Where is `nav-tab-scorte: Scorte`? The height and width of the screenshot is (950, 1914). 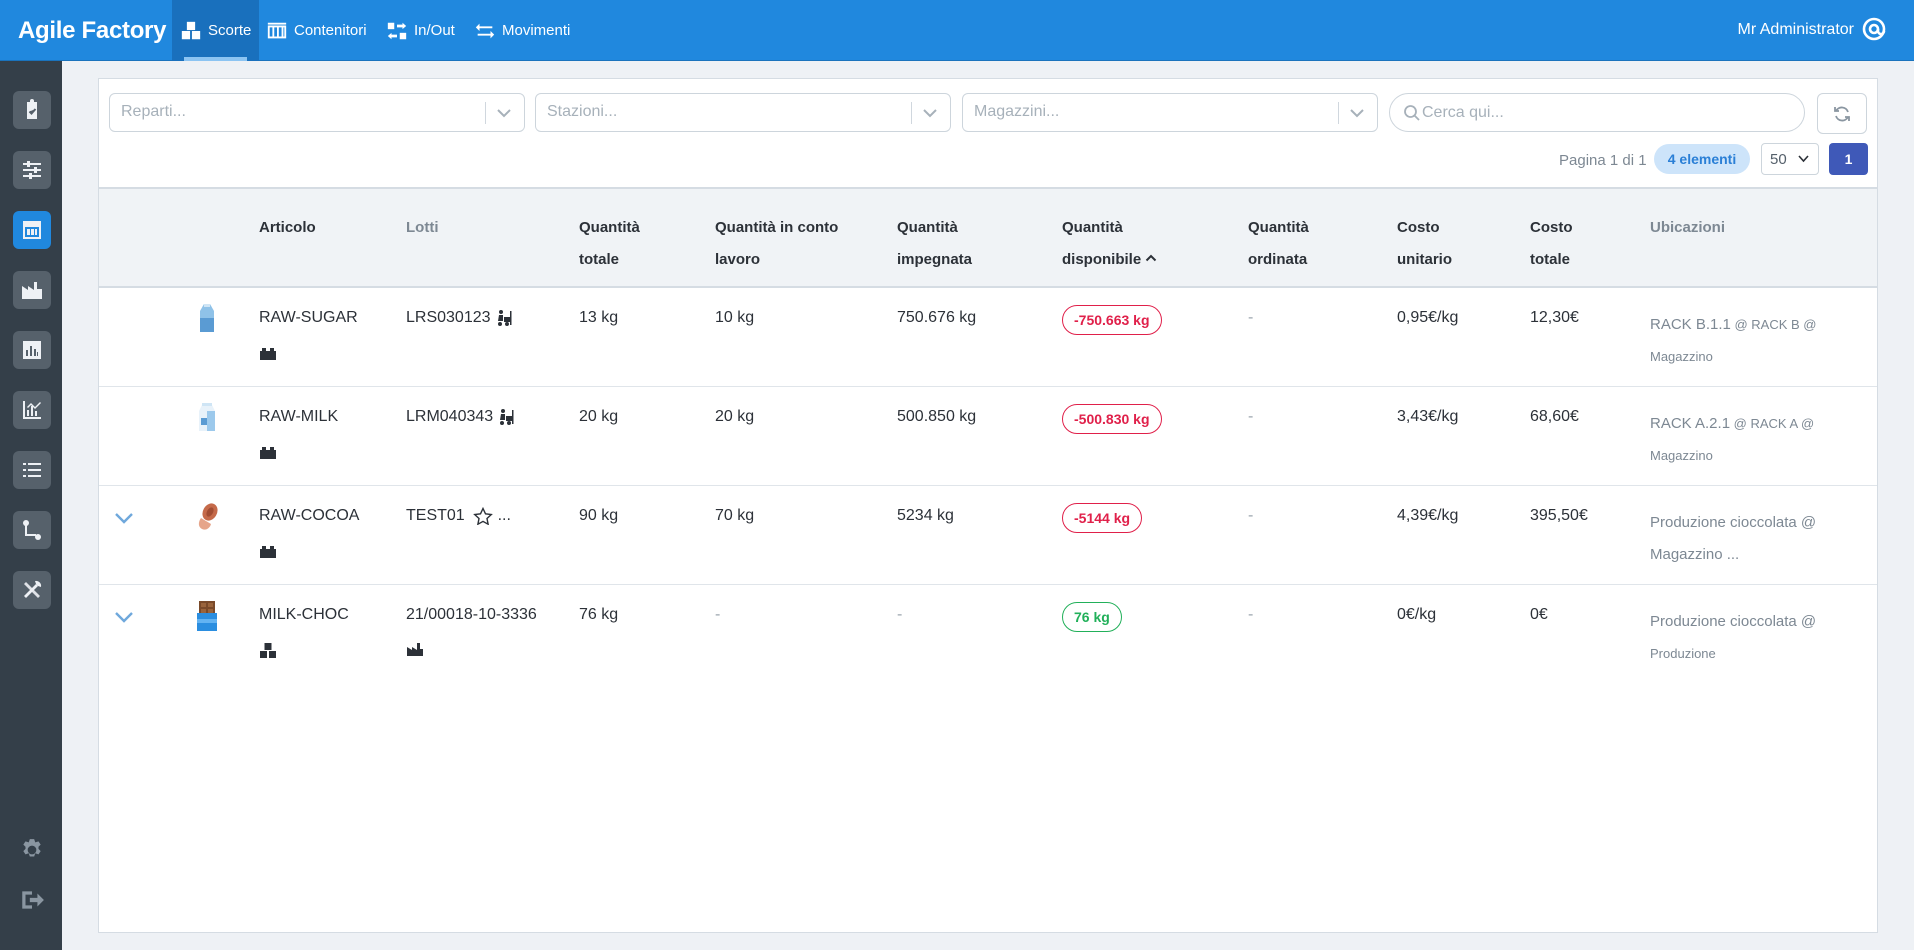
nav-tab-scorte: Scorte is located at coordinates (216, 30).